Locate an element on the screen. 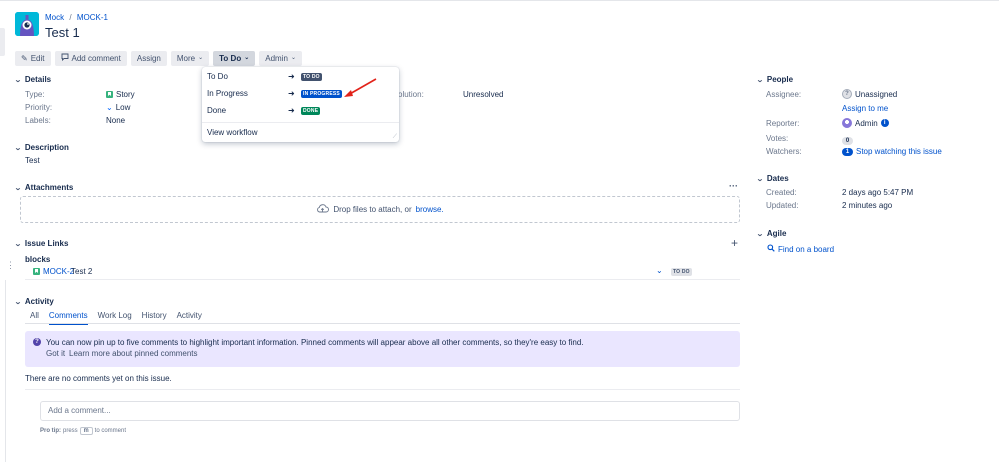  breadcrumb-issue-link: MOCK-1 is located at coordinates (92, 17).